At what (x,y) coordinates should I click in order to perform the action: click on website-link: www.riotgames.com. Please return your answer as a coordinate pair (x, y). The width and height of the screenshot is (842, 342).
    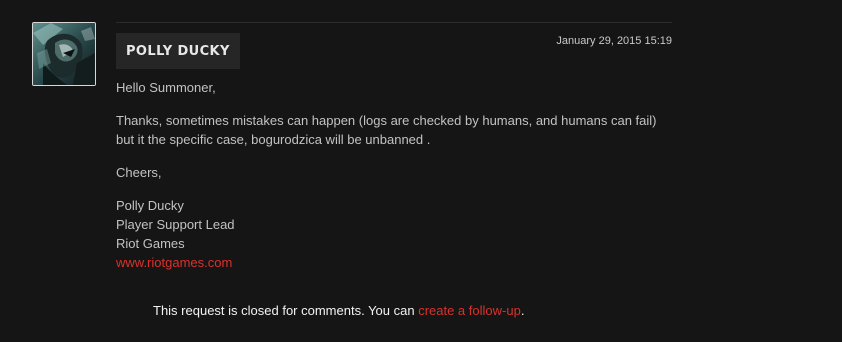
    Looking at the image, I should click on (396, 262).